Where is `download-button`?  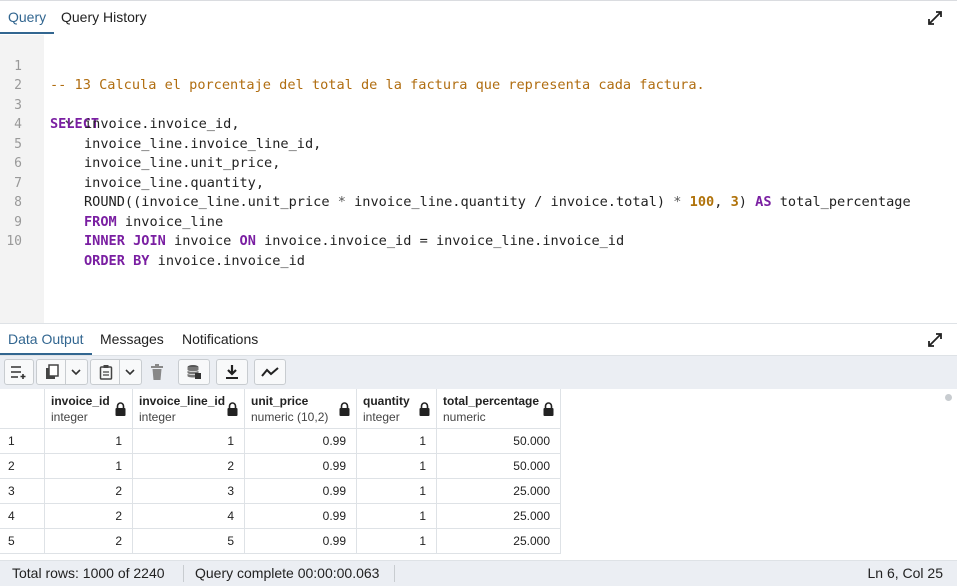 download-button is located at coordinates (232, 372).